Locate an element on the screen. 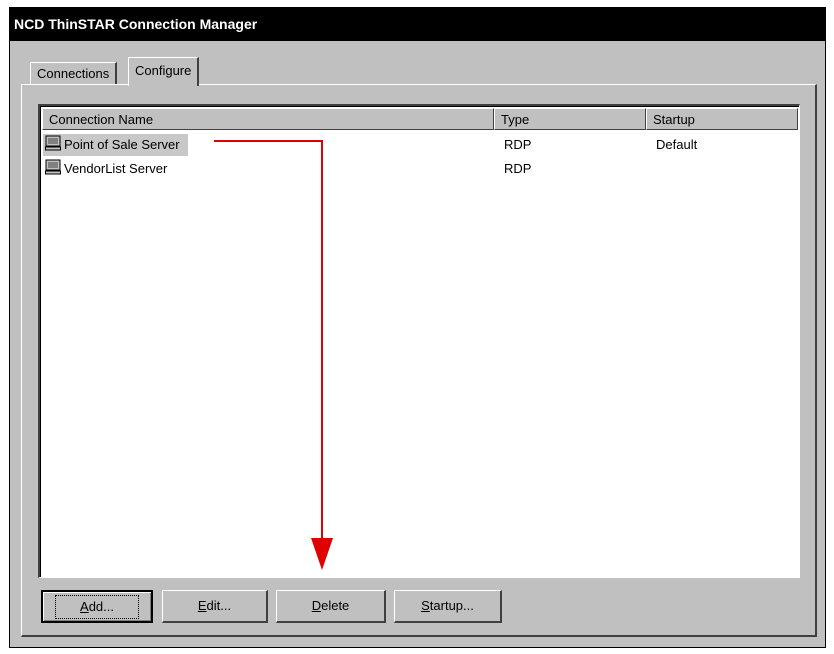 The image size is (834, 654). tab-connections: Connections is located at coordinates (74, 73).